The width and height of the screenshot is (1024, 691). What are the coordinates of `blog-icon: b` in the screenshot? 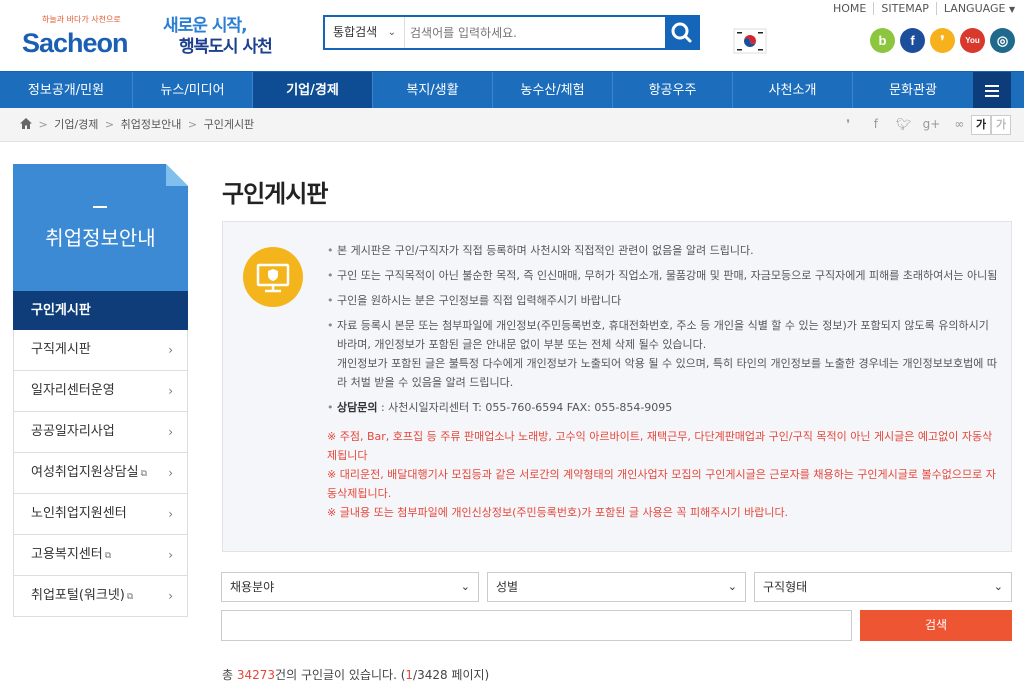 It's located at (882, 40).